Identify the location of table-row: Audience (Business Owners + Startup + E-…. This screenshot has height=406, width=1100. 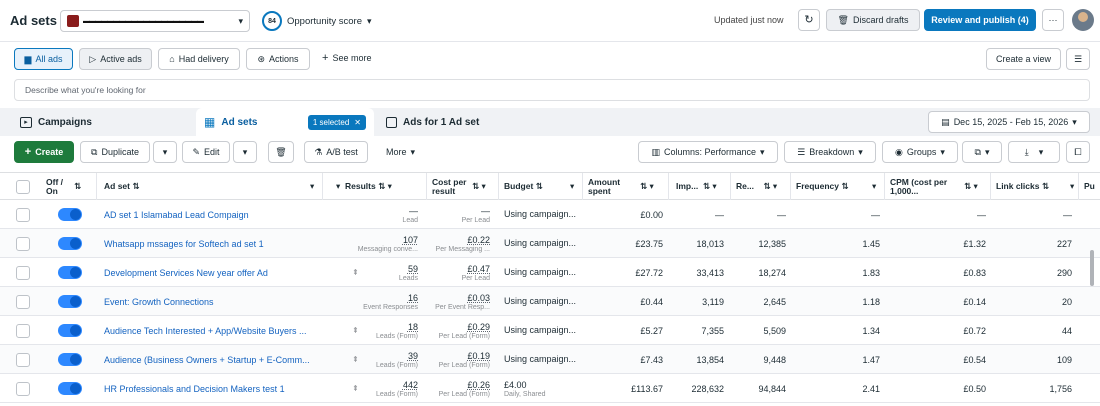
(550, 359).